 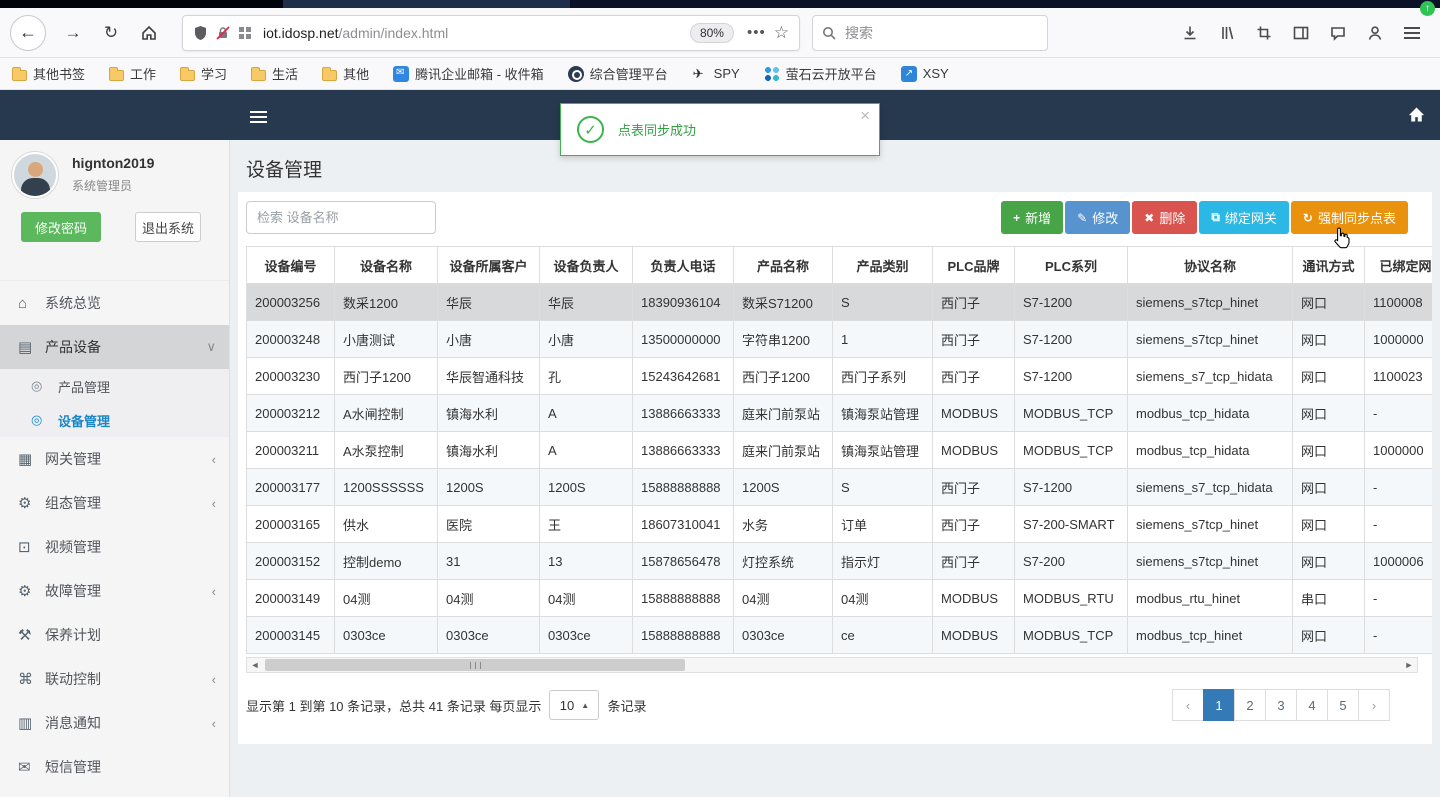 What do you see at coordinates (48, 74) in the screenshot?
I see `bookmark-item: 其他书签` at bounding box center [48, 74].